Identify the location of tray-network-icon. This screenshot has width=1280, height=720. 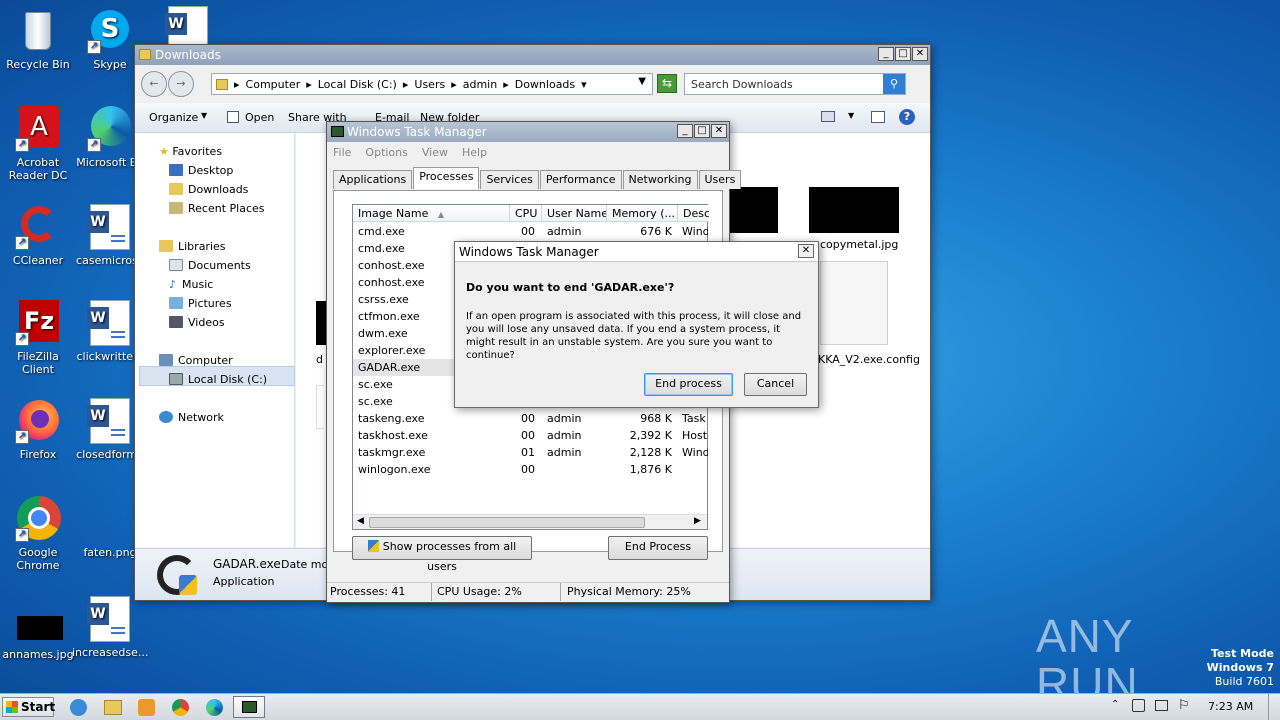
(1161, 705).